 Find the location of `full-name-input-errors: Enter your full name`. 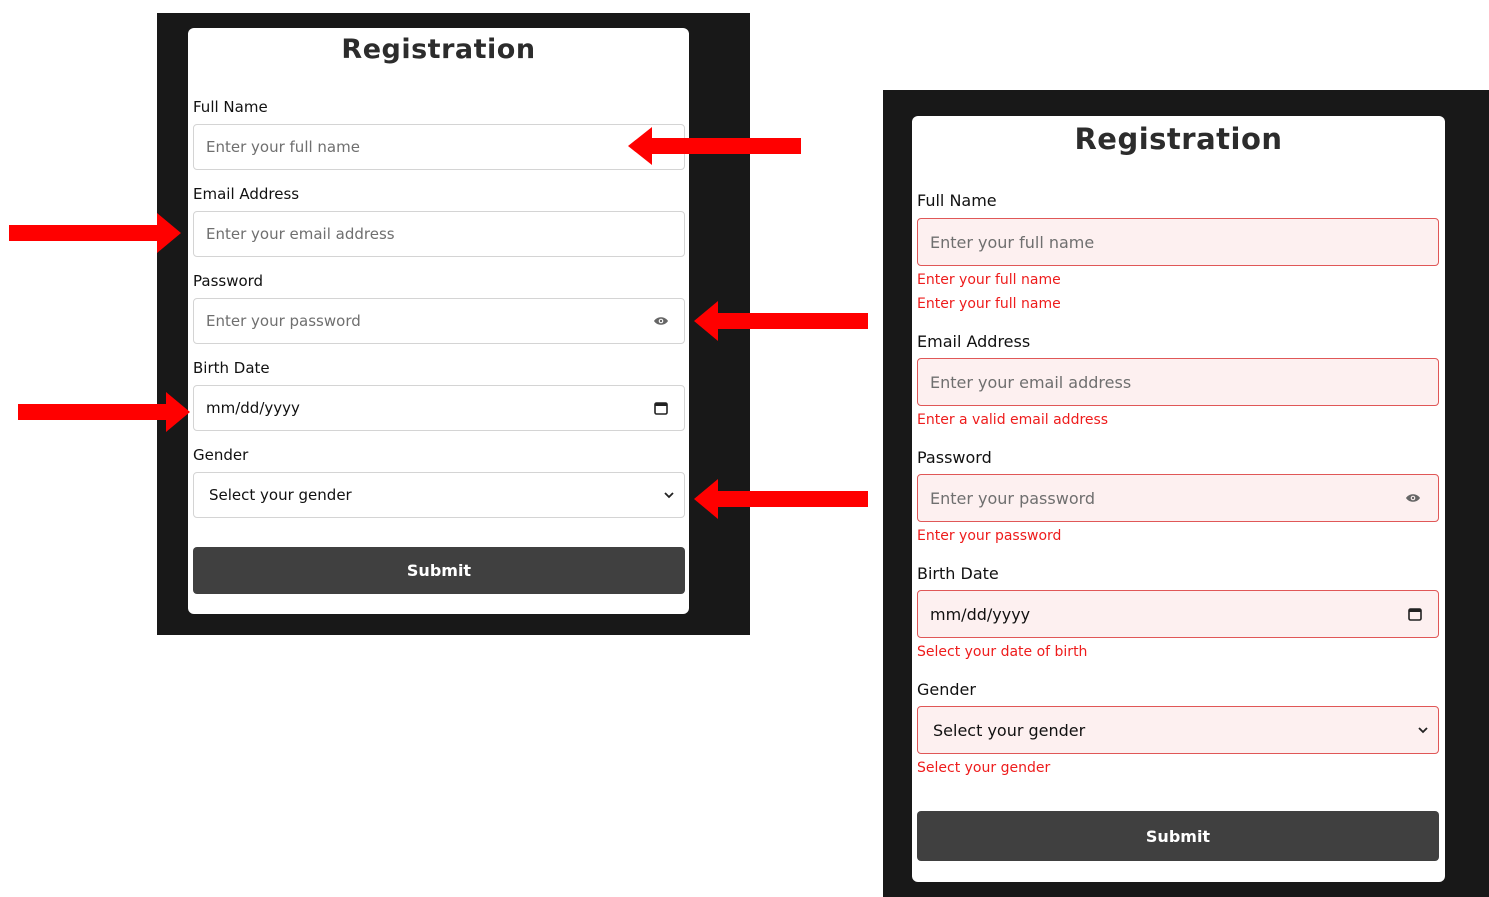

full-name-input-errors: Enter your full name is located at coordinates (1178, 242).